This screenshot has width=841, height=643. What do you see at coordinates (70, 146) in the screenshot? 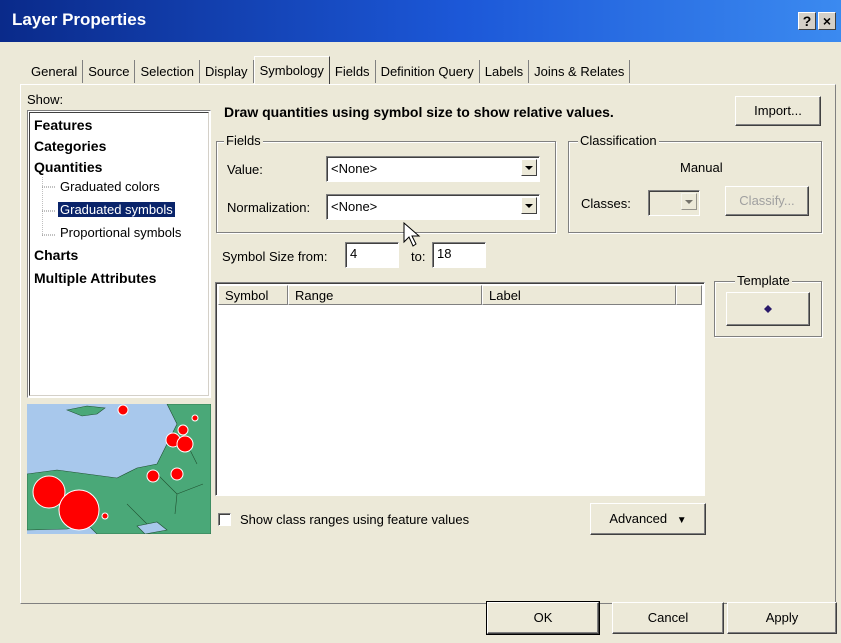
I see `tree-item-categories: Categories` at bounding box center [70, 146].